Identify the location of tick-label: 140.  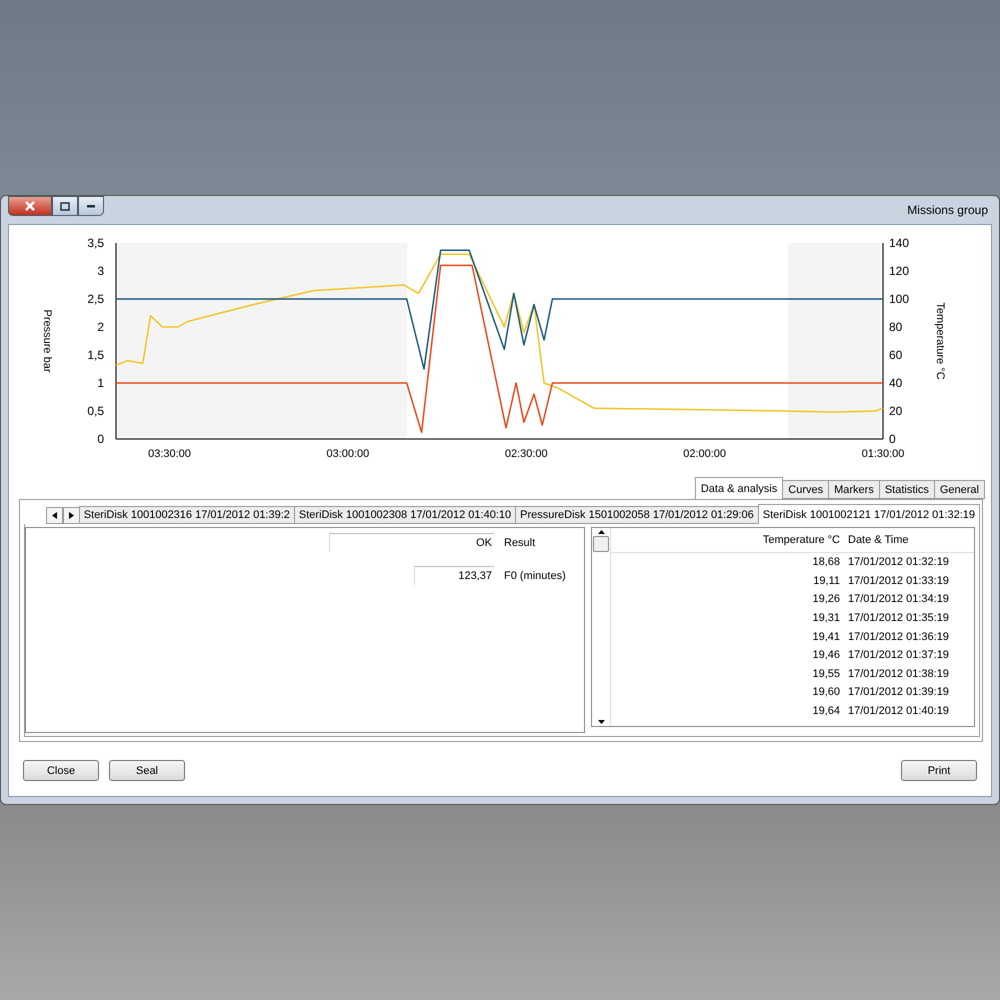
(899, 243).